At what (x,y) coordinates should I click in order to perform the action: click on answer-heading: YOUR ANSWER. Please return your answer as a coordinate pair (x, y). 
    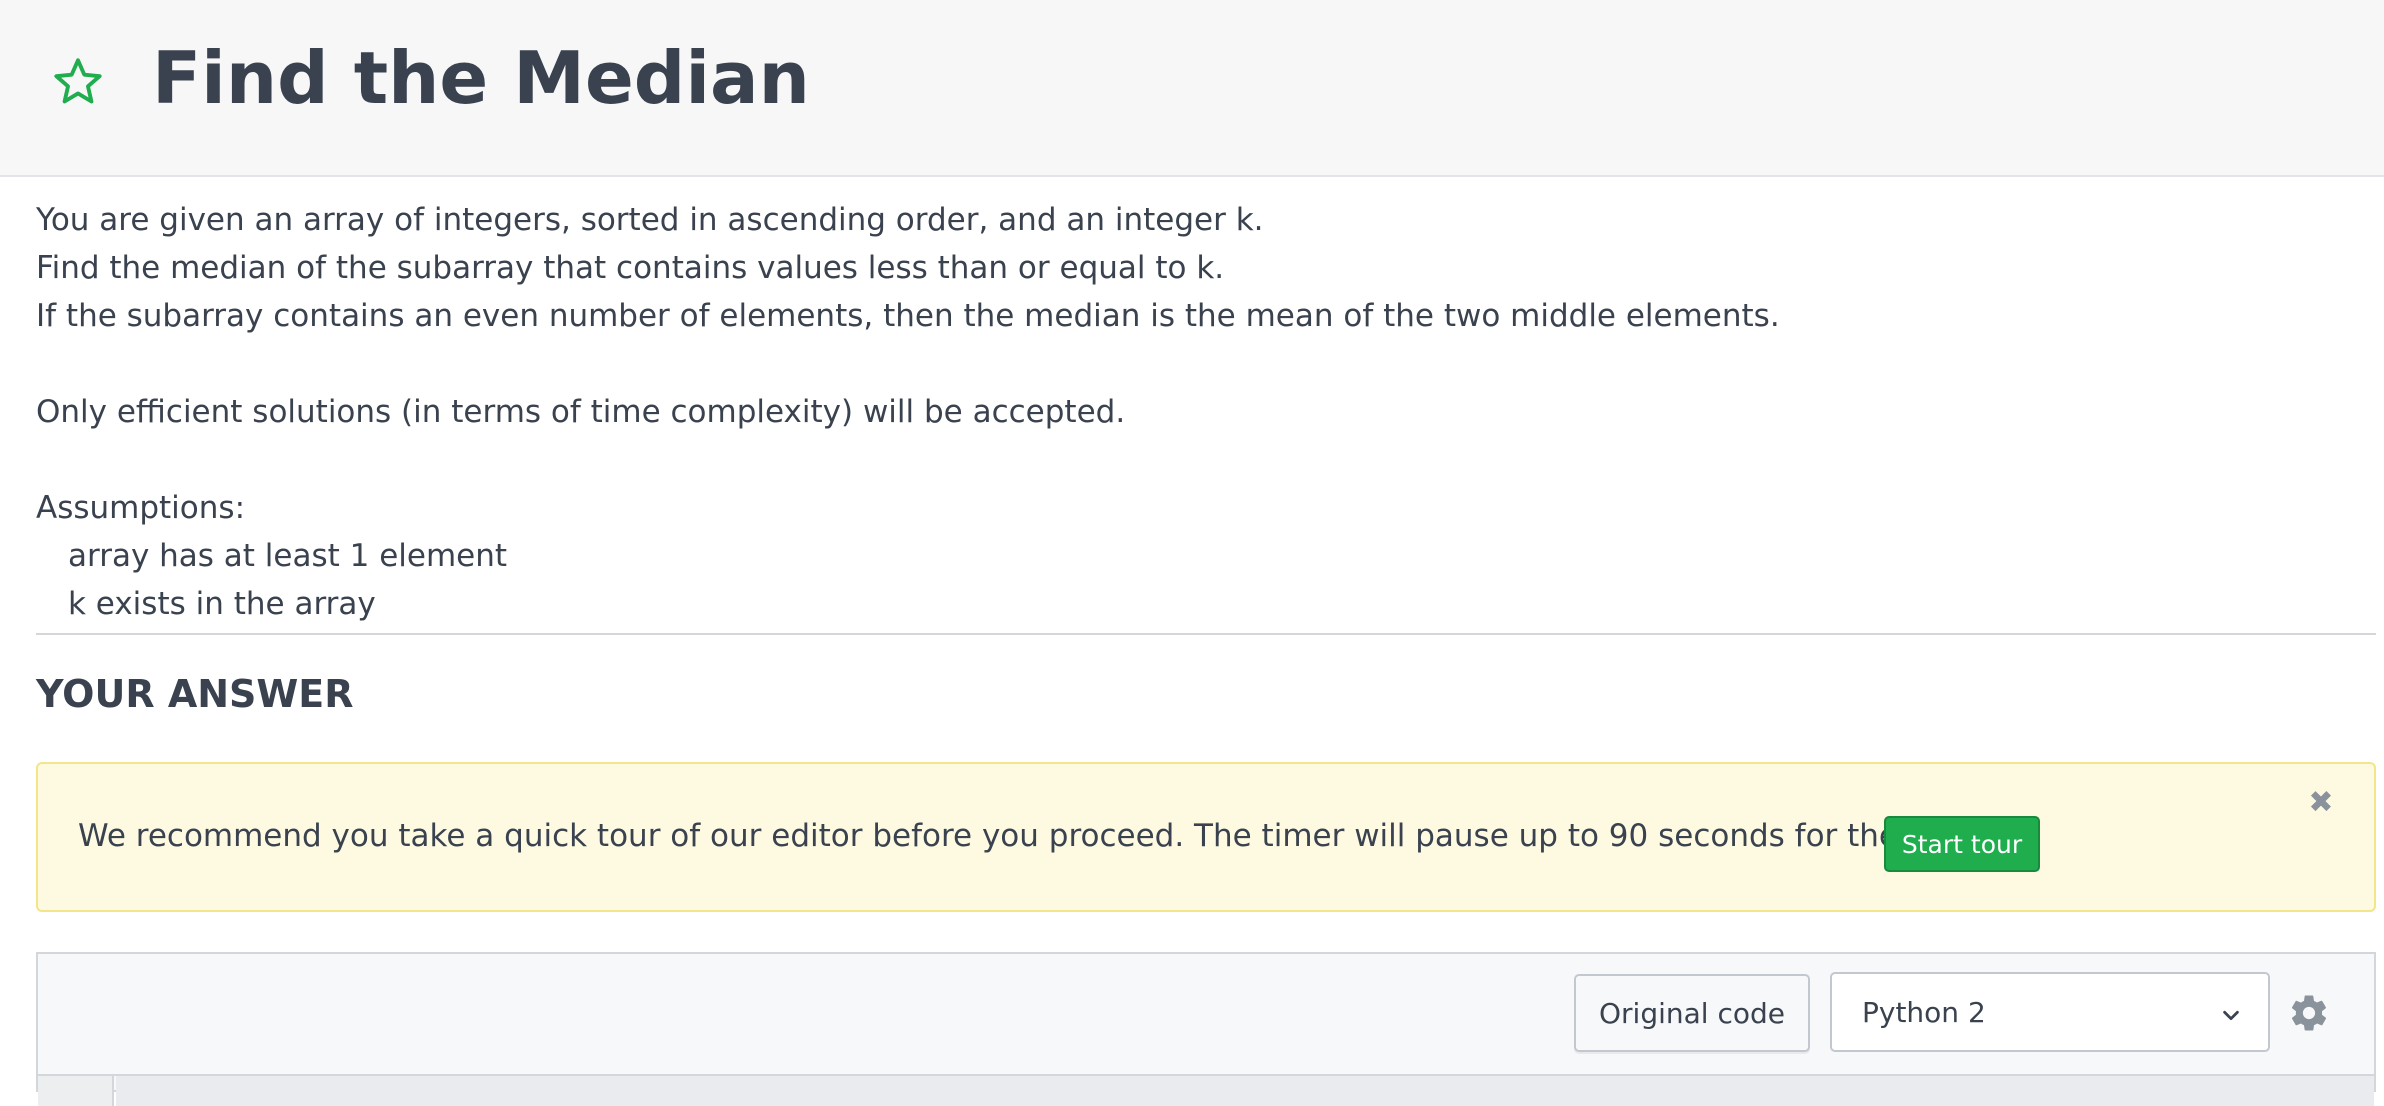
    Looking at the image, I should click on (195, 694).